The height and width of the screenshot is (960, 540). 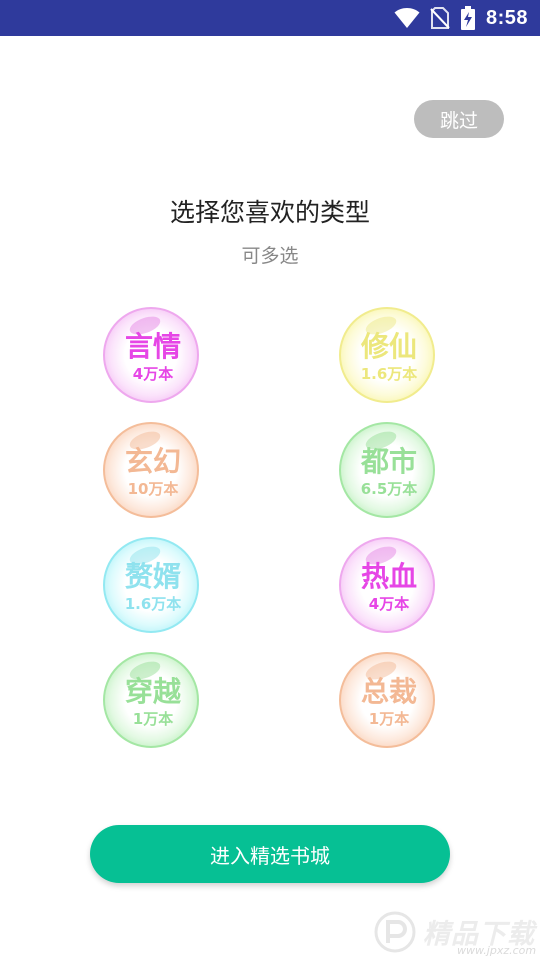 What do you see at coordinates (152, 576) in the screenshot?
I see `genre-name: 赘婿` at bounding box center [152, 576].